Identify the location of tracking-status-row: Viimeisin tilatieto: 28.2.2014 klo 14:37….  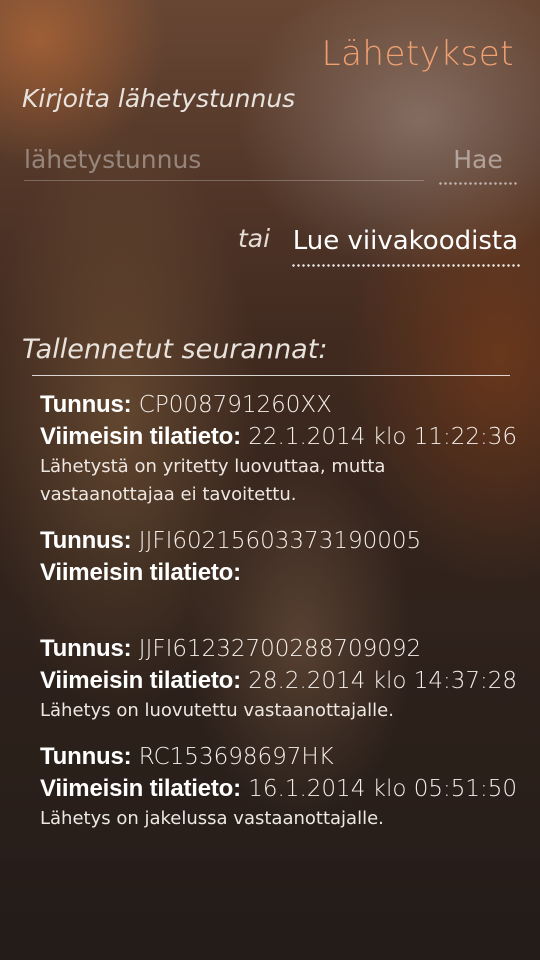
(280, 681).